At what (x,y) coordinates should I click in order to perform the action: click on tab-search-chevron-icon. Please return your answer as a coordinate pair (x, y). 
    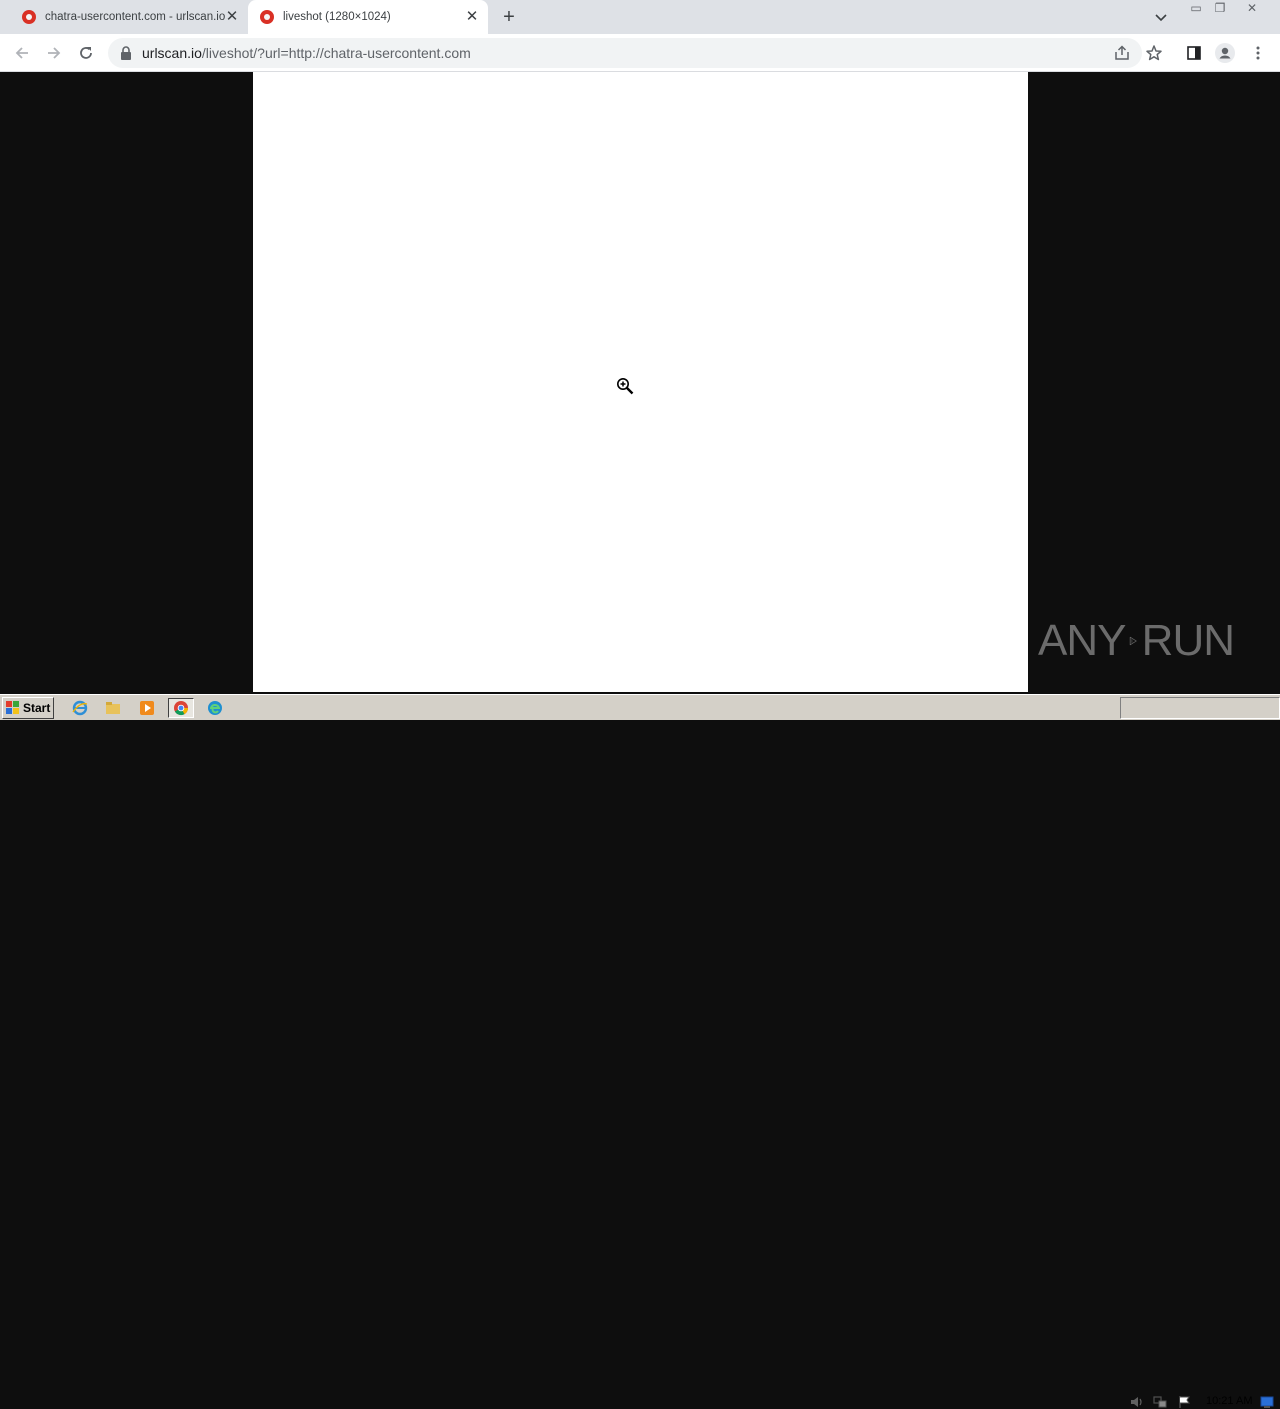
    Looking at the image, I should click on (1161, 17).